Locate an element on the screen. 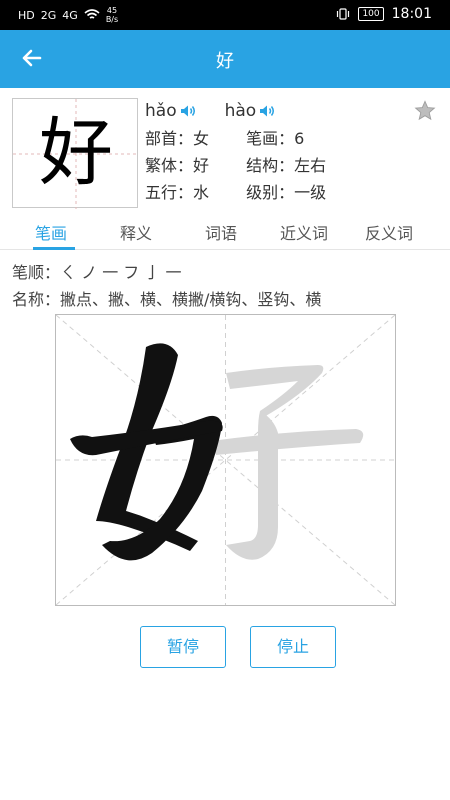  active-tab-indicator is located at coordinates (54, 248).